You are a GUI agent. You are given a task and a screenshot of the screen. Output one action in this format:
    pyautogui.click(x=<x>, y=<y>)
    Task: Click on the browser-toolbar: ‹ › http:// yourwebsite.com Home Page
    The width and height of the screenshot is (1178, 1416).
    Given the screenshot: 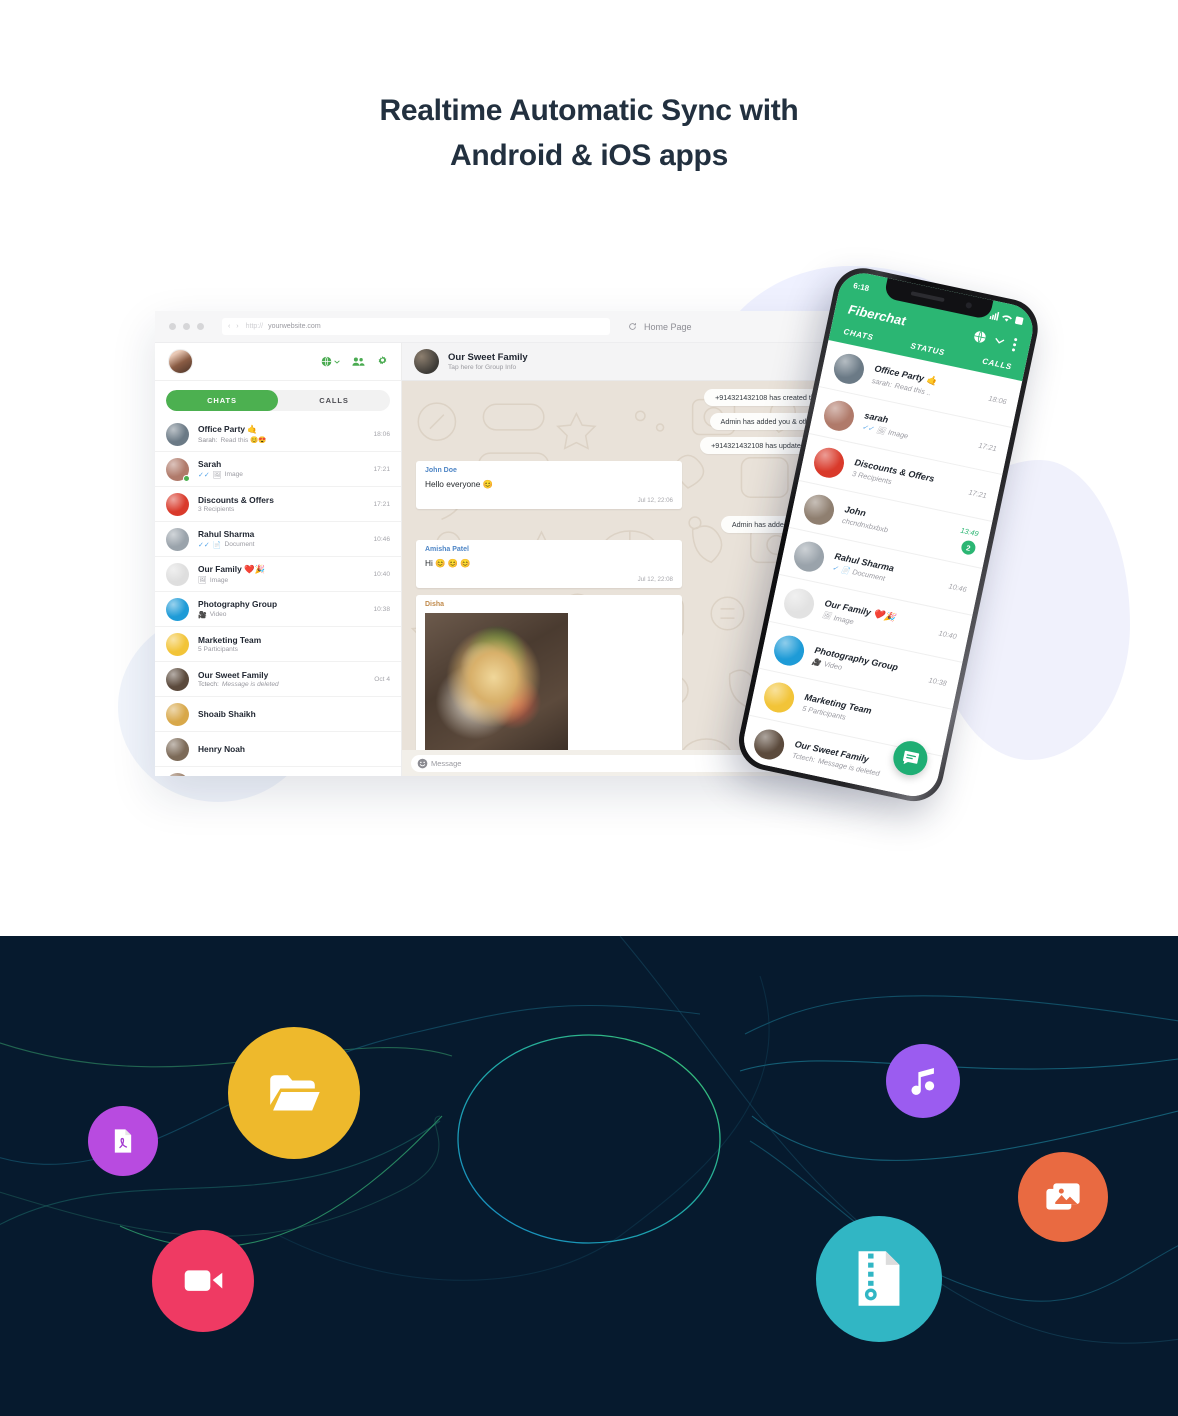 What is the action you would take?
    pyautogui.click(x=511, y=327)
    